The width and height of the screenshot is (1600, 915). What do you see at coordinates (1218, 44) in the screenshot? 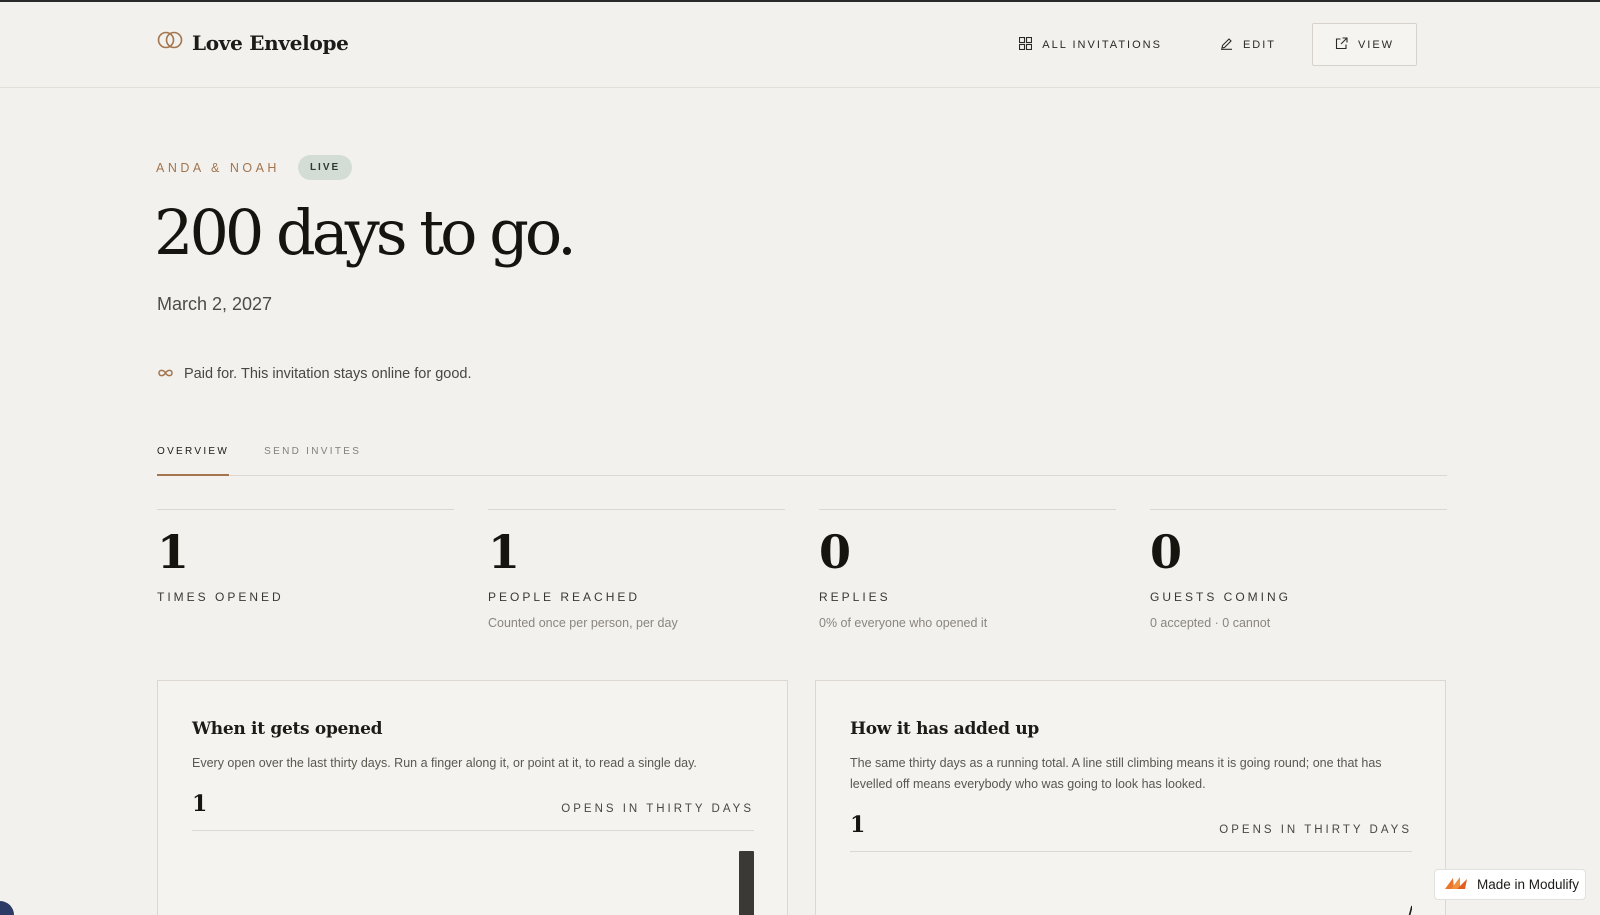
I see `top-nav: ALL INVITATIONS EDIT VIEW` at bounding box center [1218, 44].